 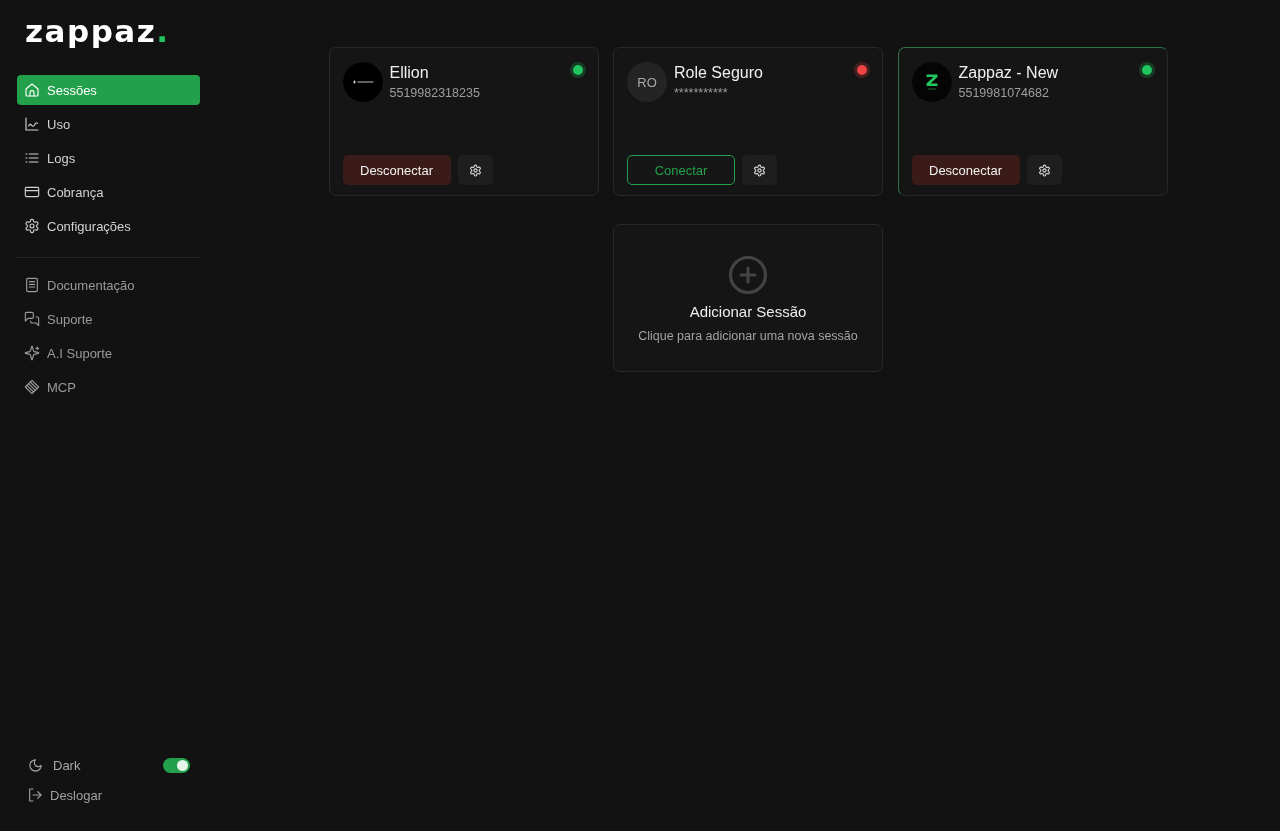 What do you see at coordinates (108, 192) in the screenshot?
I see `nav-item: Cobrança` at bounding box center [108, 192].